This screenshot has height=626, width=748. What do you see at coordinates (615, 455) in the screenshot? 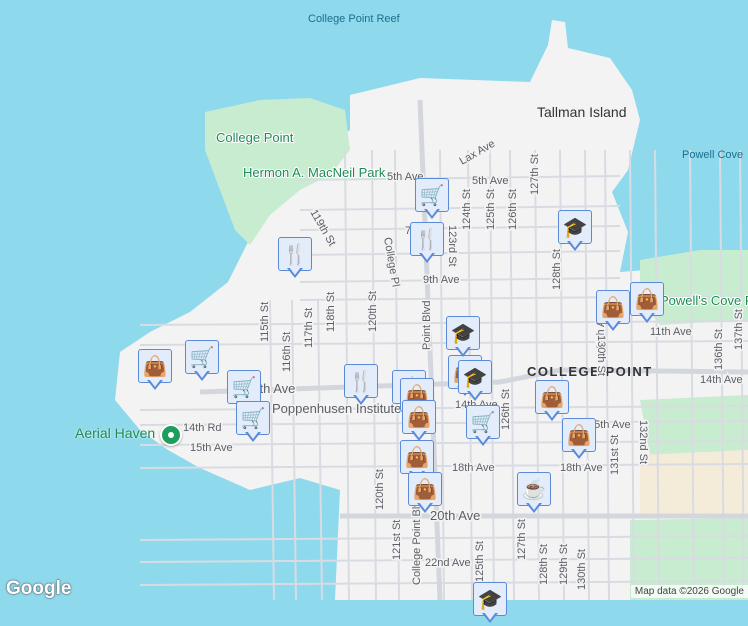
I see `street-label: 131st St` at bounding box center [615, 455].